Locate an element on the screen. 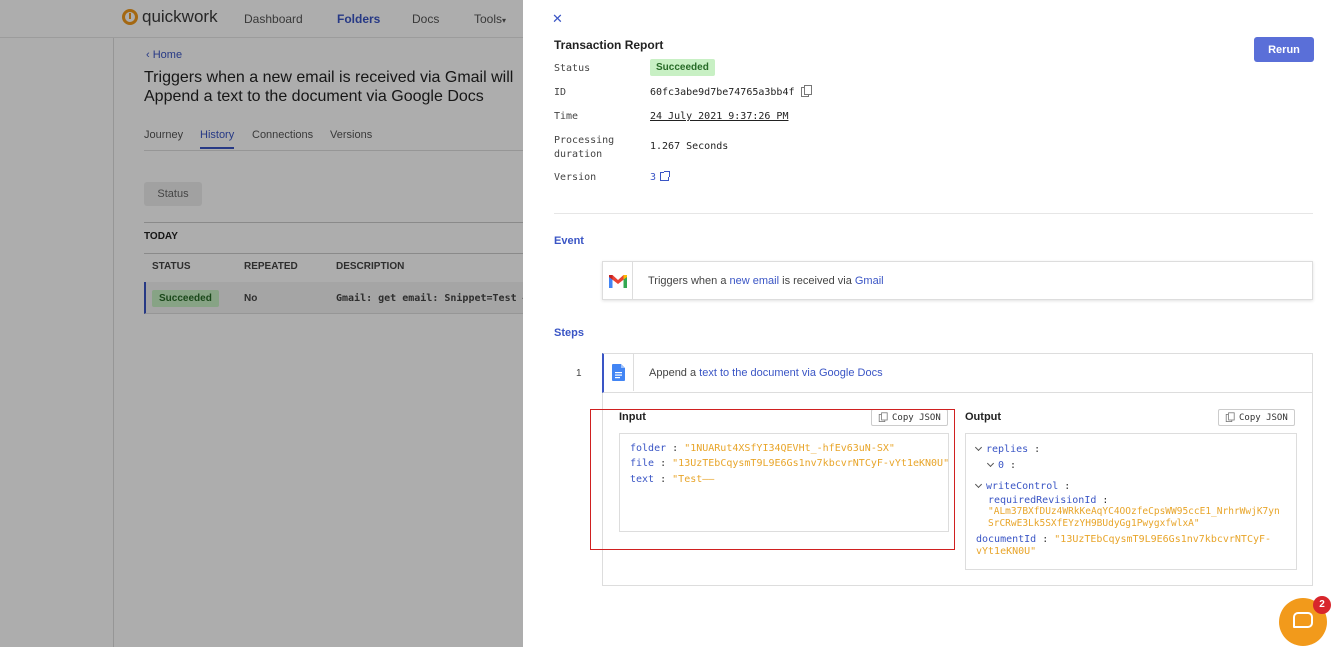 The width and height of the screenshot is (1337, 647). id-value: 60fc3abe9d7be74765a3bb4f is located at coordinates (731, 91).